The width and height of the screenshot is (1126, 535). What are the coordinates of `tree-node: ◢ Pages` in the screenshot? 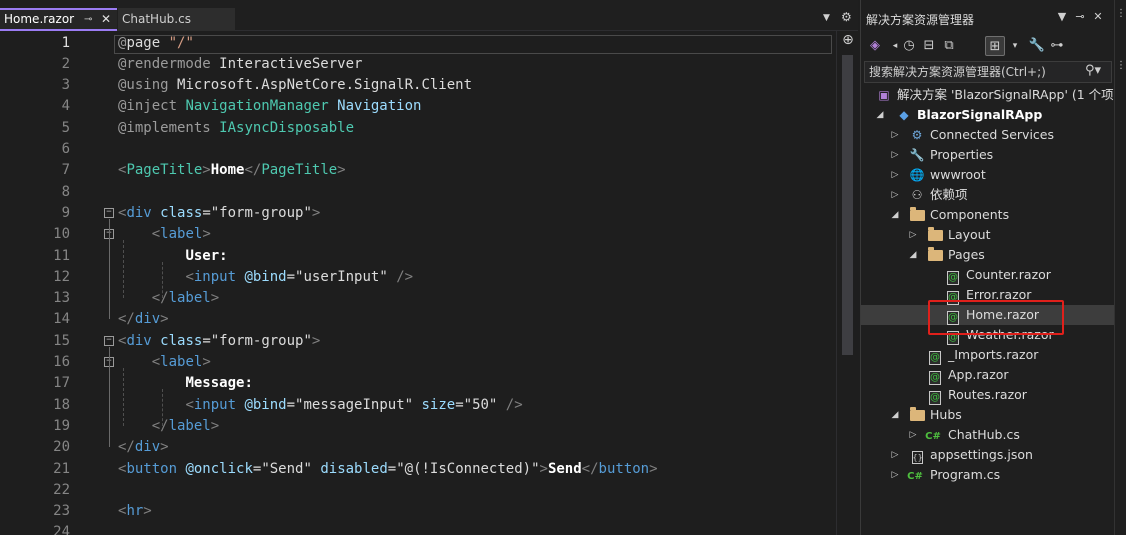 It's located at (988, 255).